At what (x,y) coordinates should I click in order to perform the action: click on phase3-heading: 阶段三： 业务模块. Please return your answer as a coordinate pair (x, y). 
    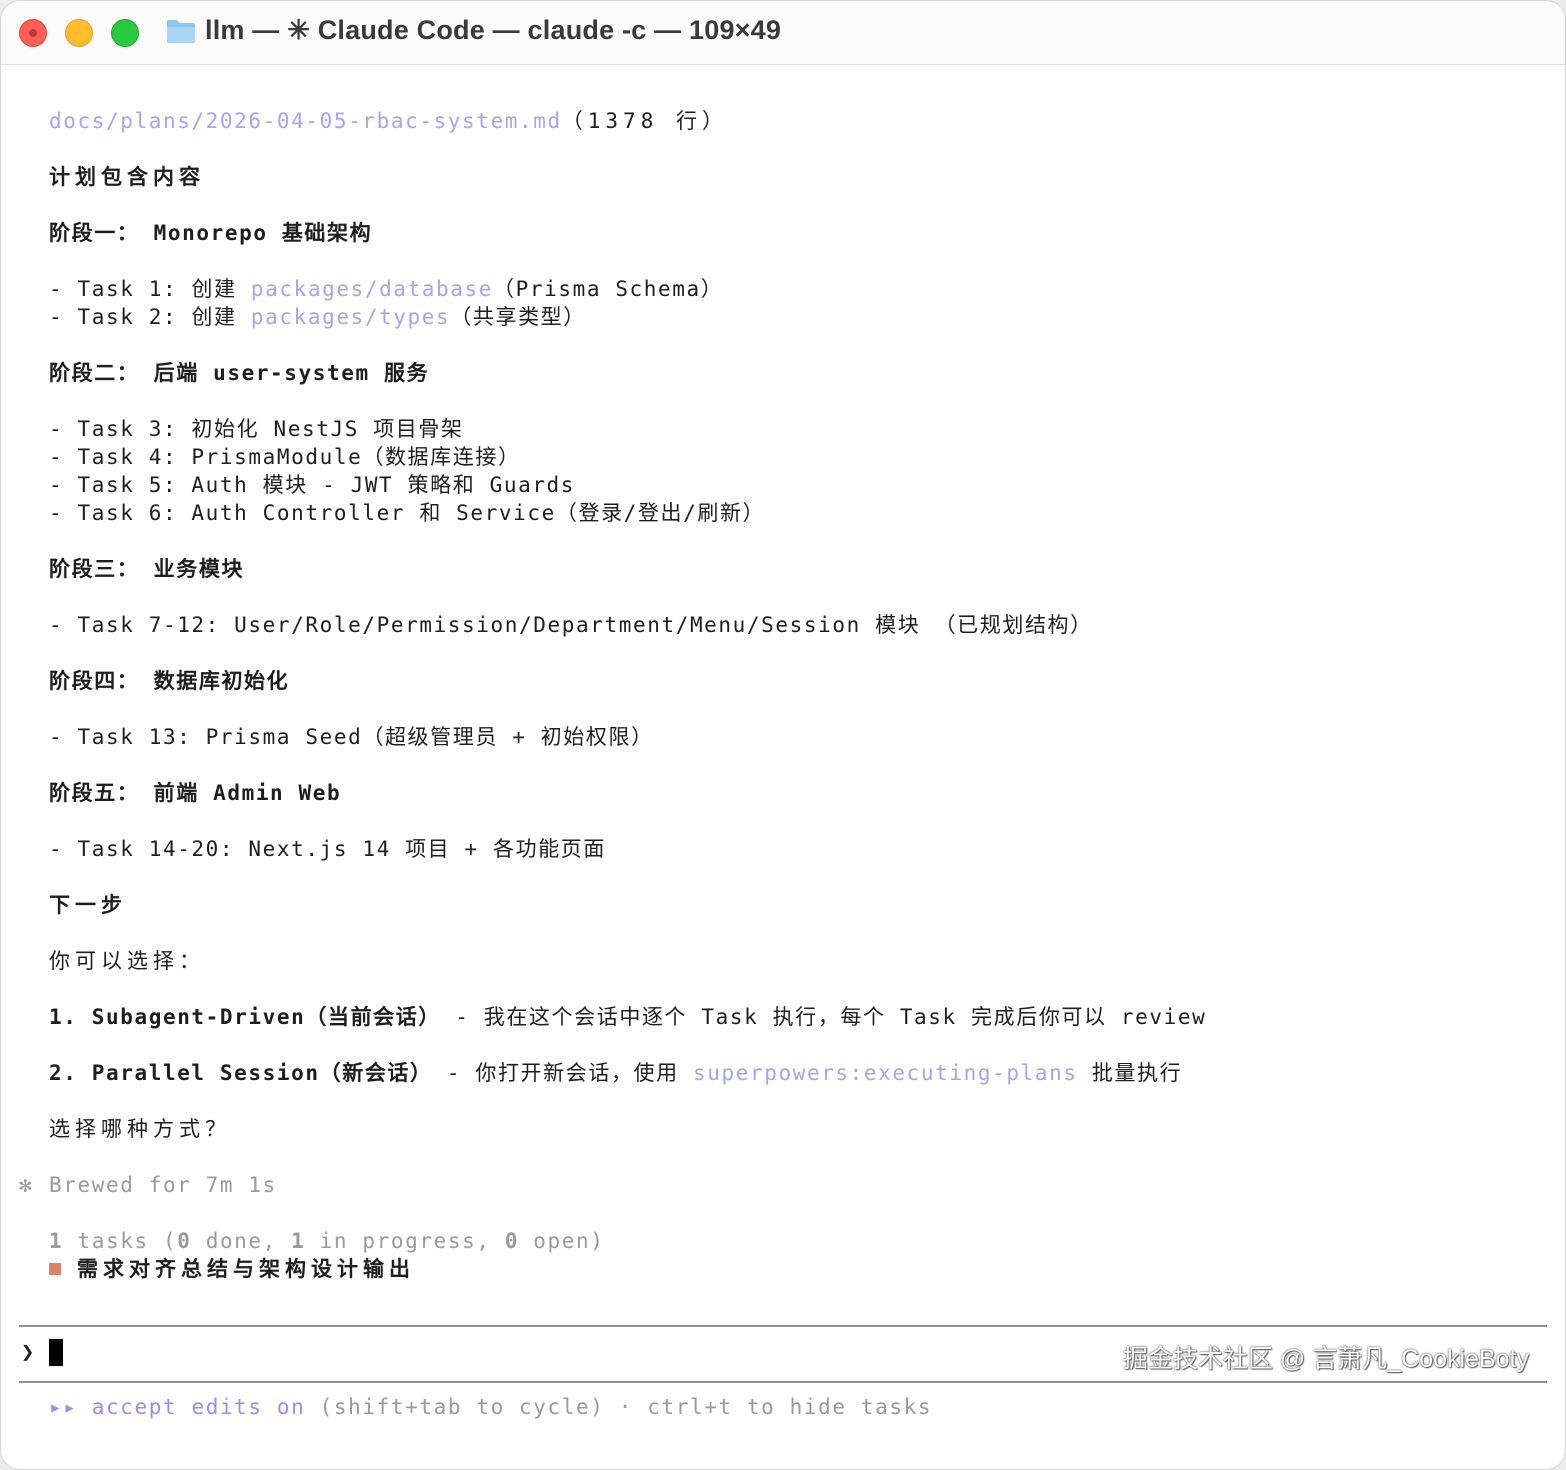
    Looking at the image, I should click on (147, 569).